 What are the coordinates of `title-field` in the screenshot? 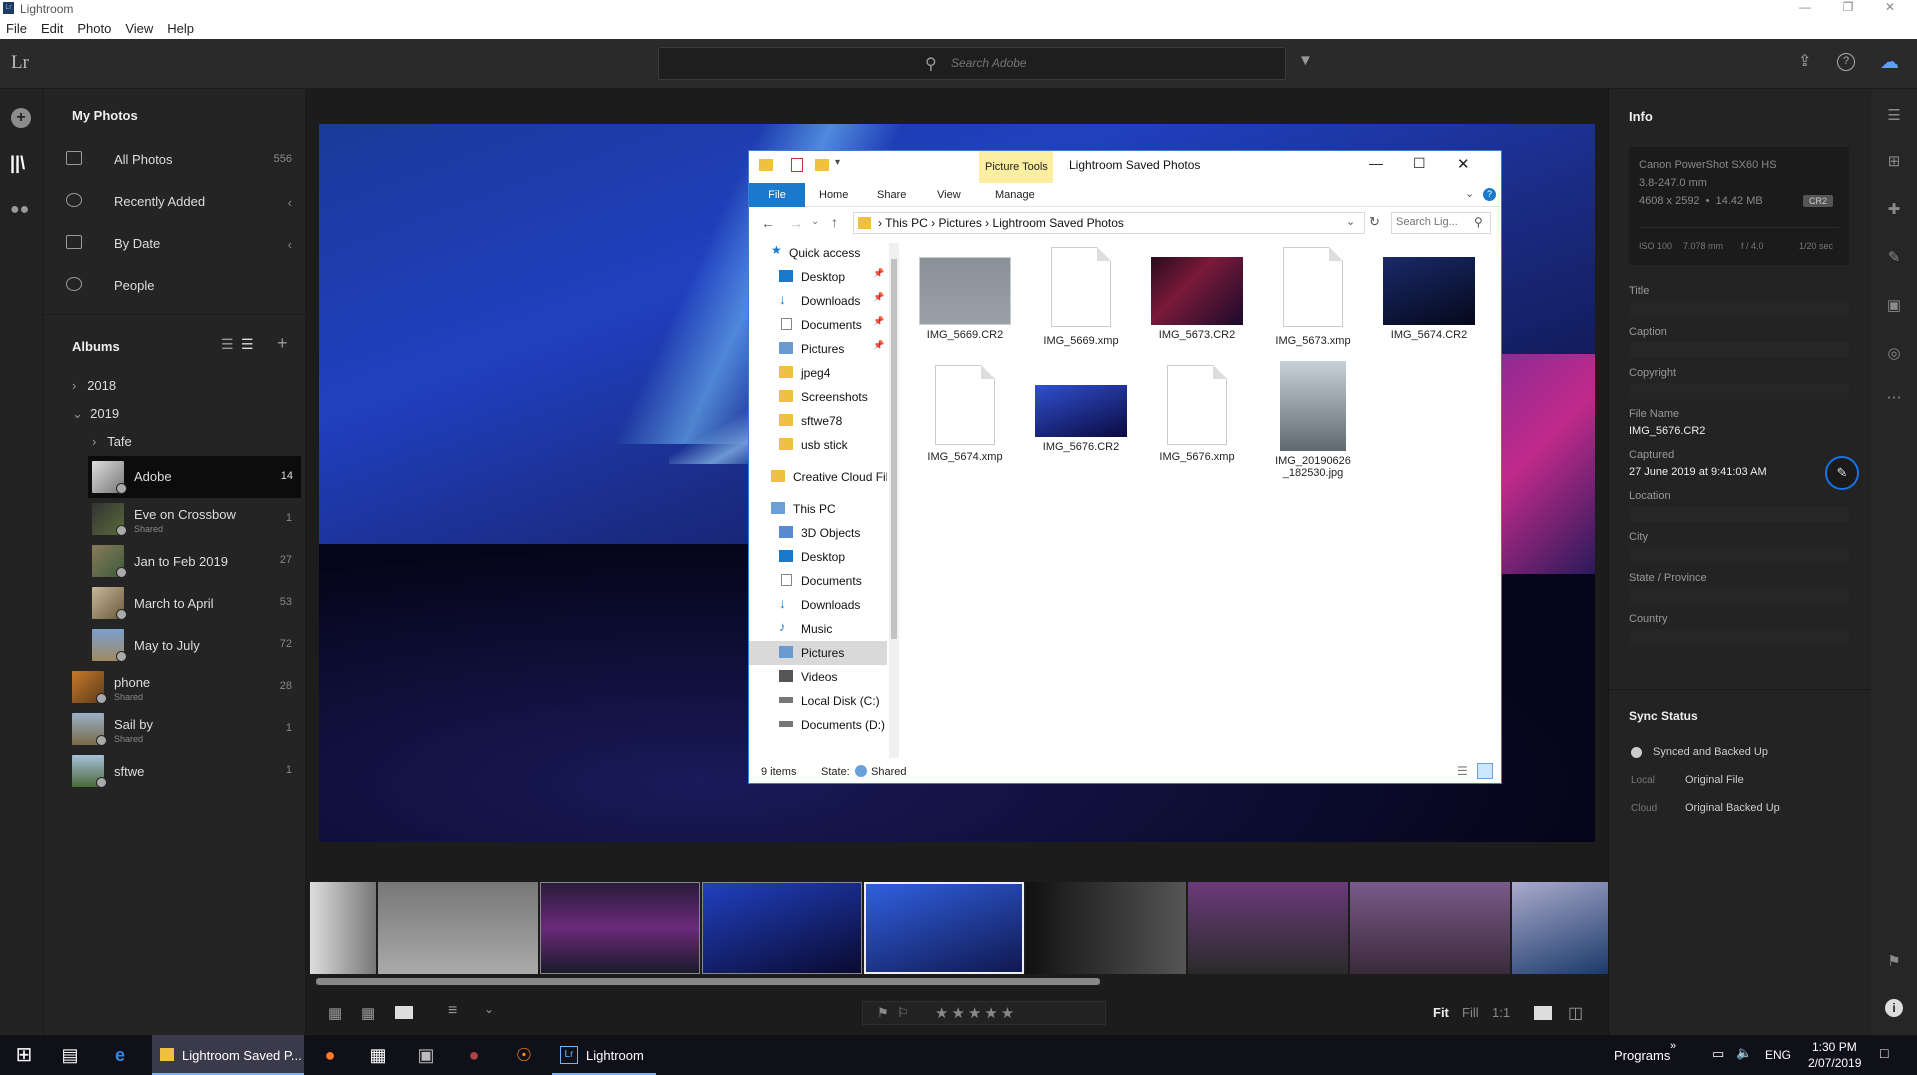 It's located at (1739, 309).